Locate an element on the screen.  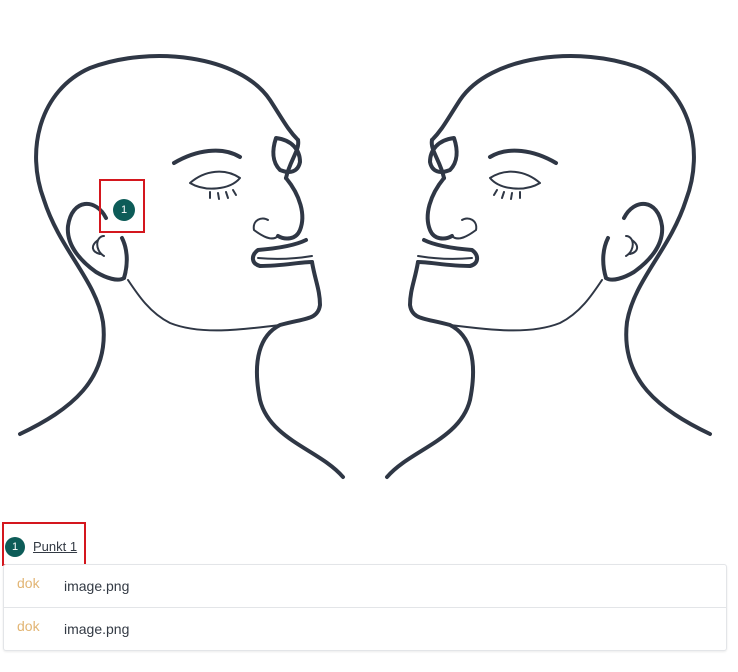
point-number-badge: 1 is located at coordinates (15, 547).